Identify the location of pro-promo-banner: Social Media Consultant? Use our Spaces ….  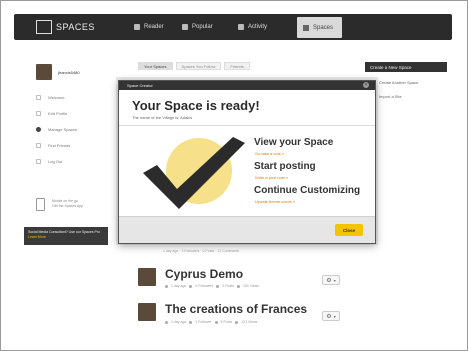
(66, 236).